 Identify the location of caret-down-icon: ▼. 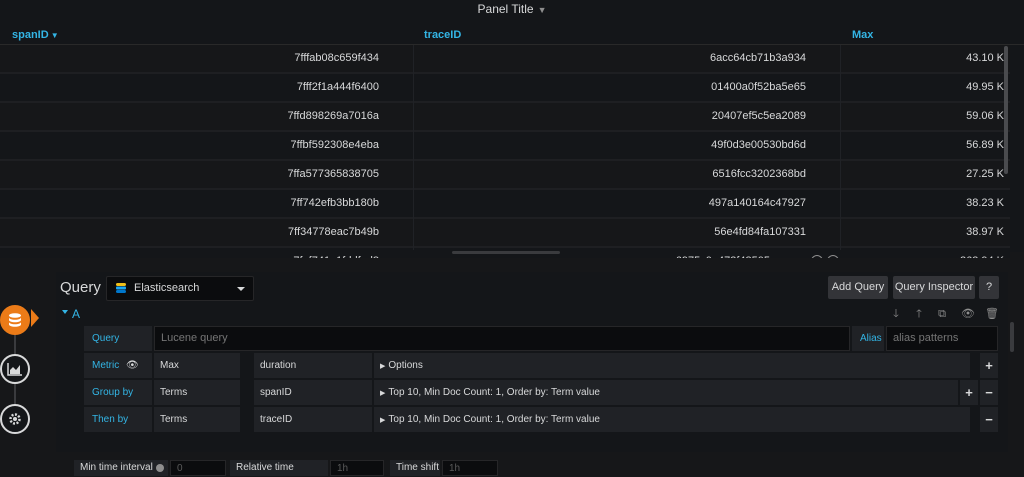
(542, 10).